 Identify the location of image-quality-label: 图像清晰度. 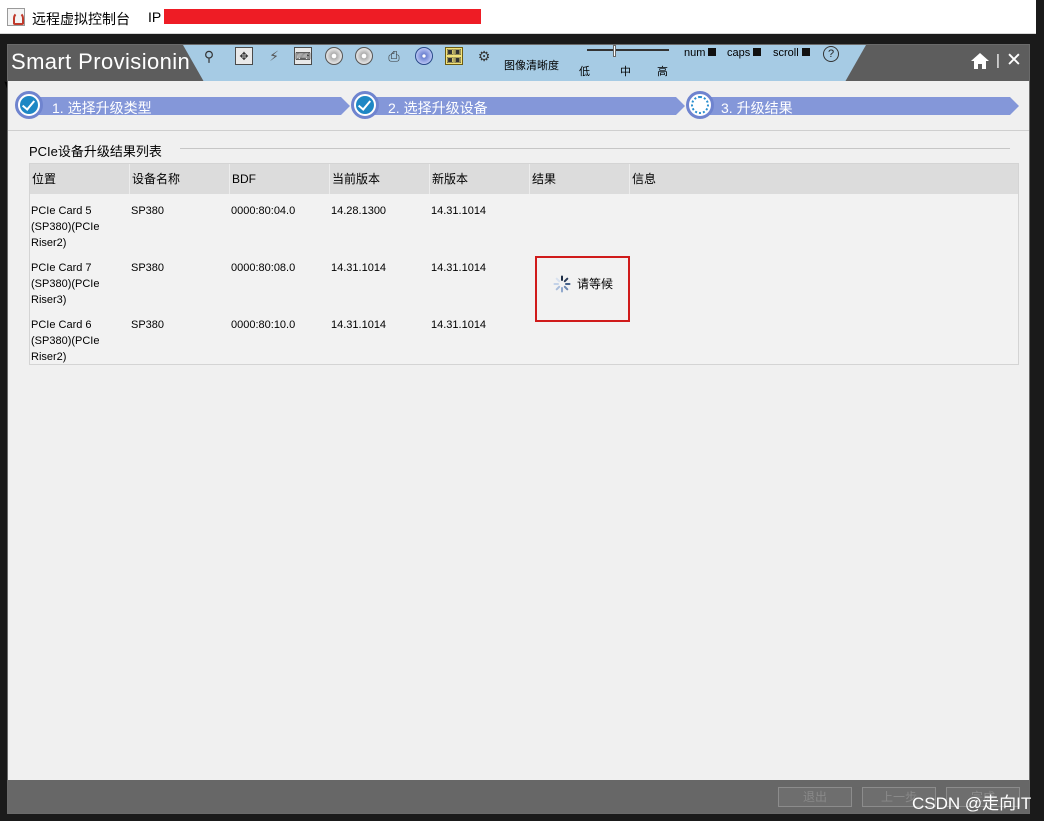
(531, 66).